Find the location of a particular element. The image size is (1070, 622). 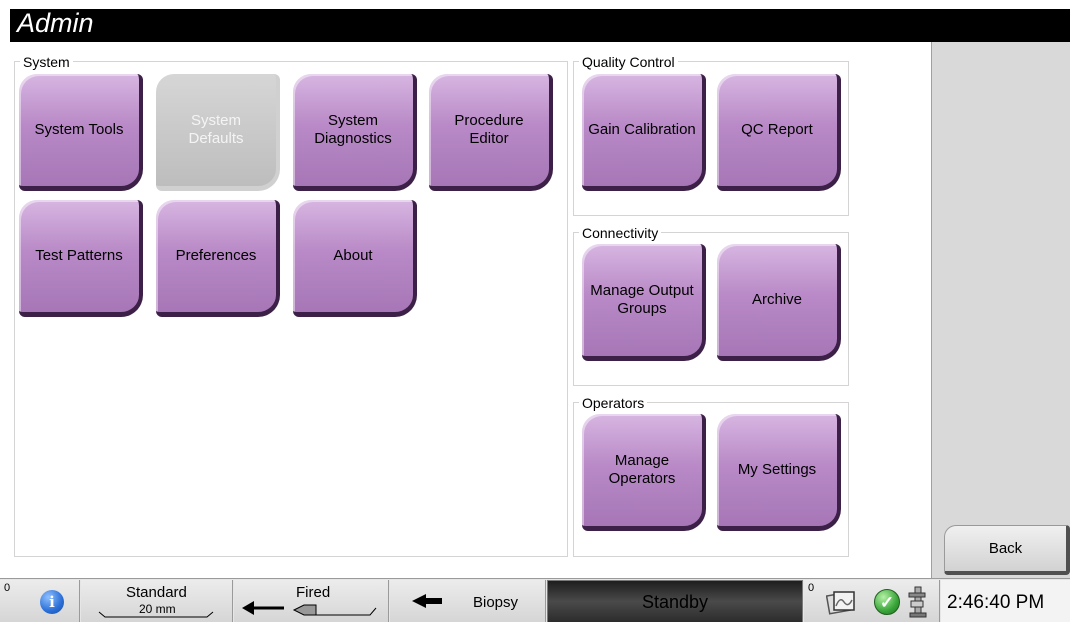

paddle-icon is located at coordinates (156, 614).